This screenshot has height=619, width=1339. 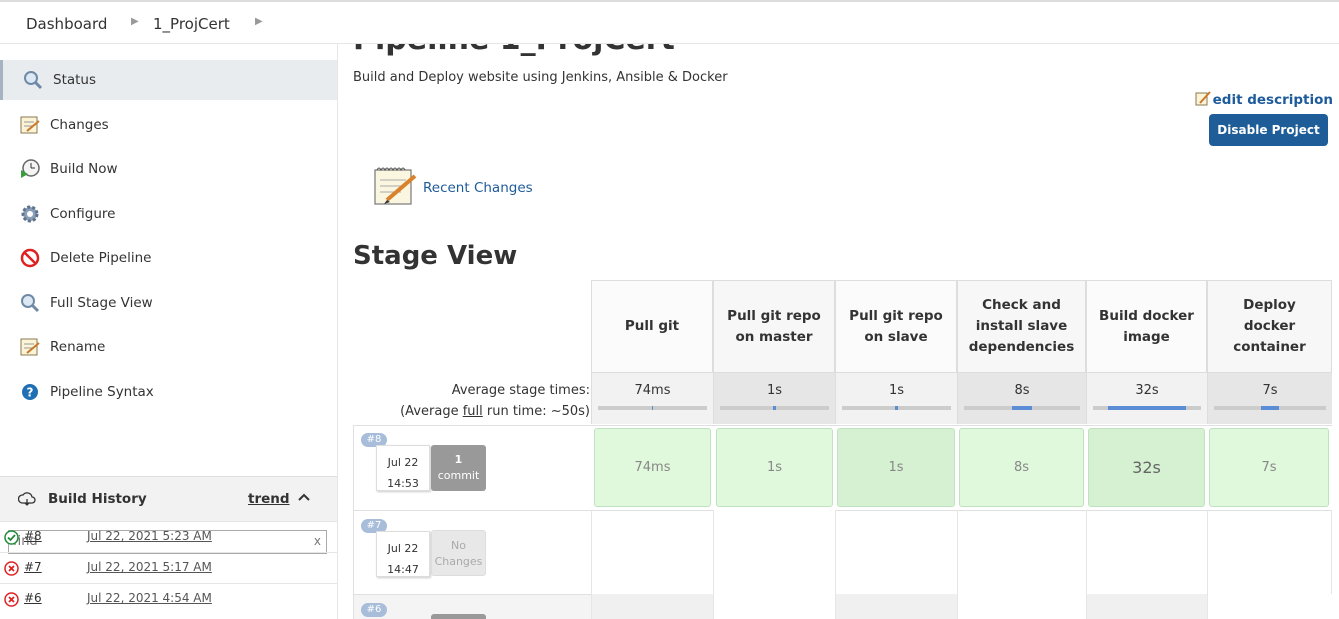 I want to click on build-date-link: Jul 22, 2021 5:23 AM, so click(x=149, y=536).